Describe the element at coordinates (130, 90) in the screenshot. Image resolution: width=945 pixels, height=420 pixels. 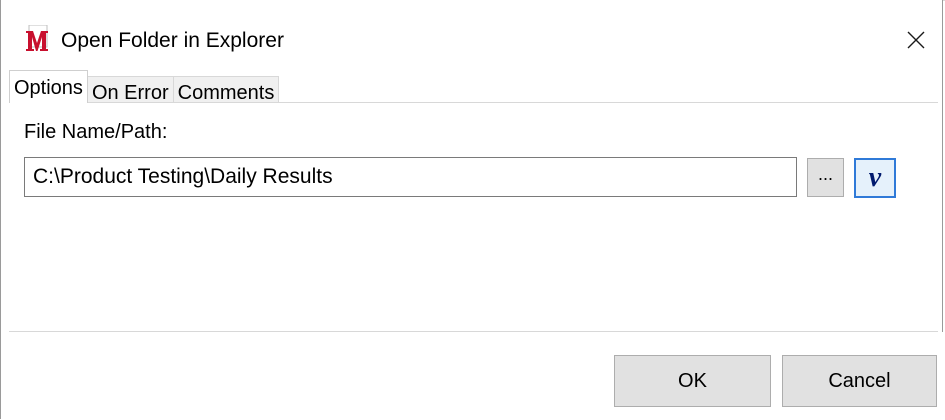
I see `tab-on-error: On Error` at that location.